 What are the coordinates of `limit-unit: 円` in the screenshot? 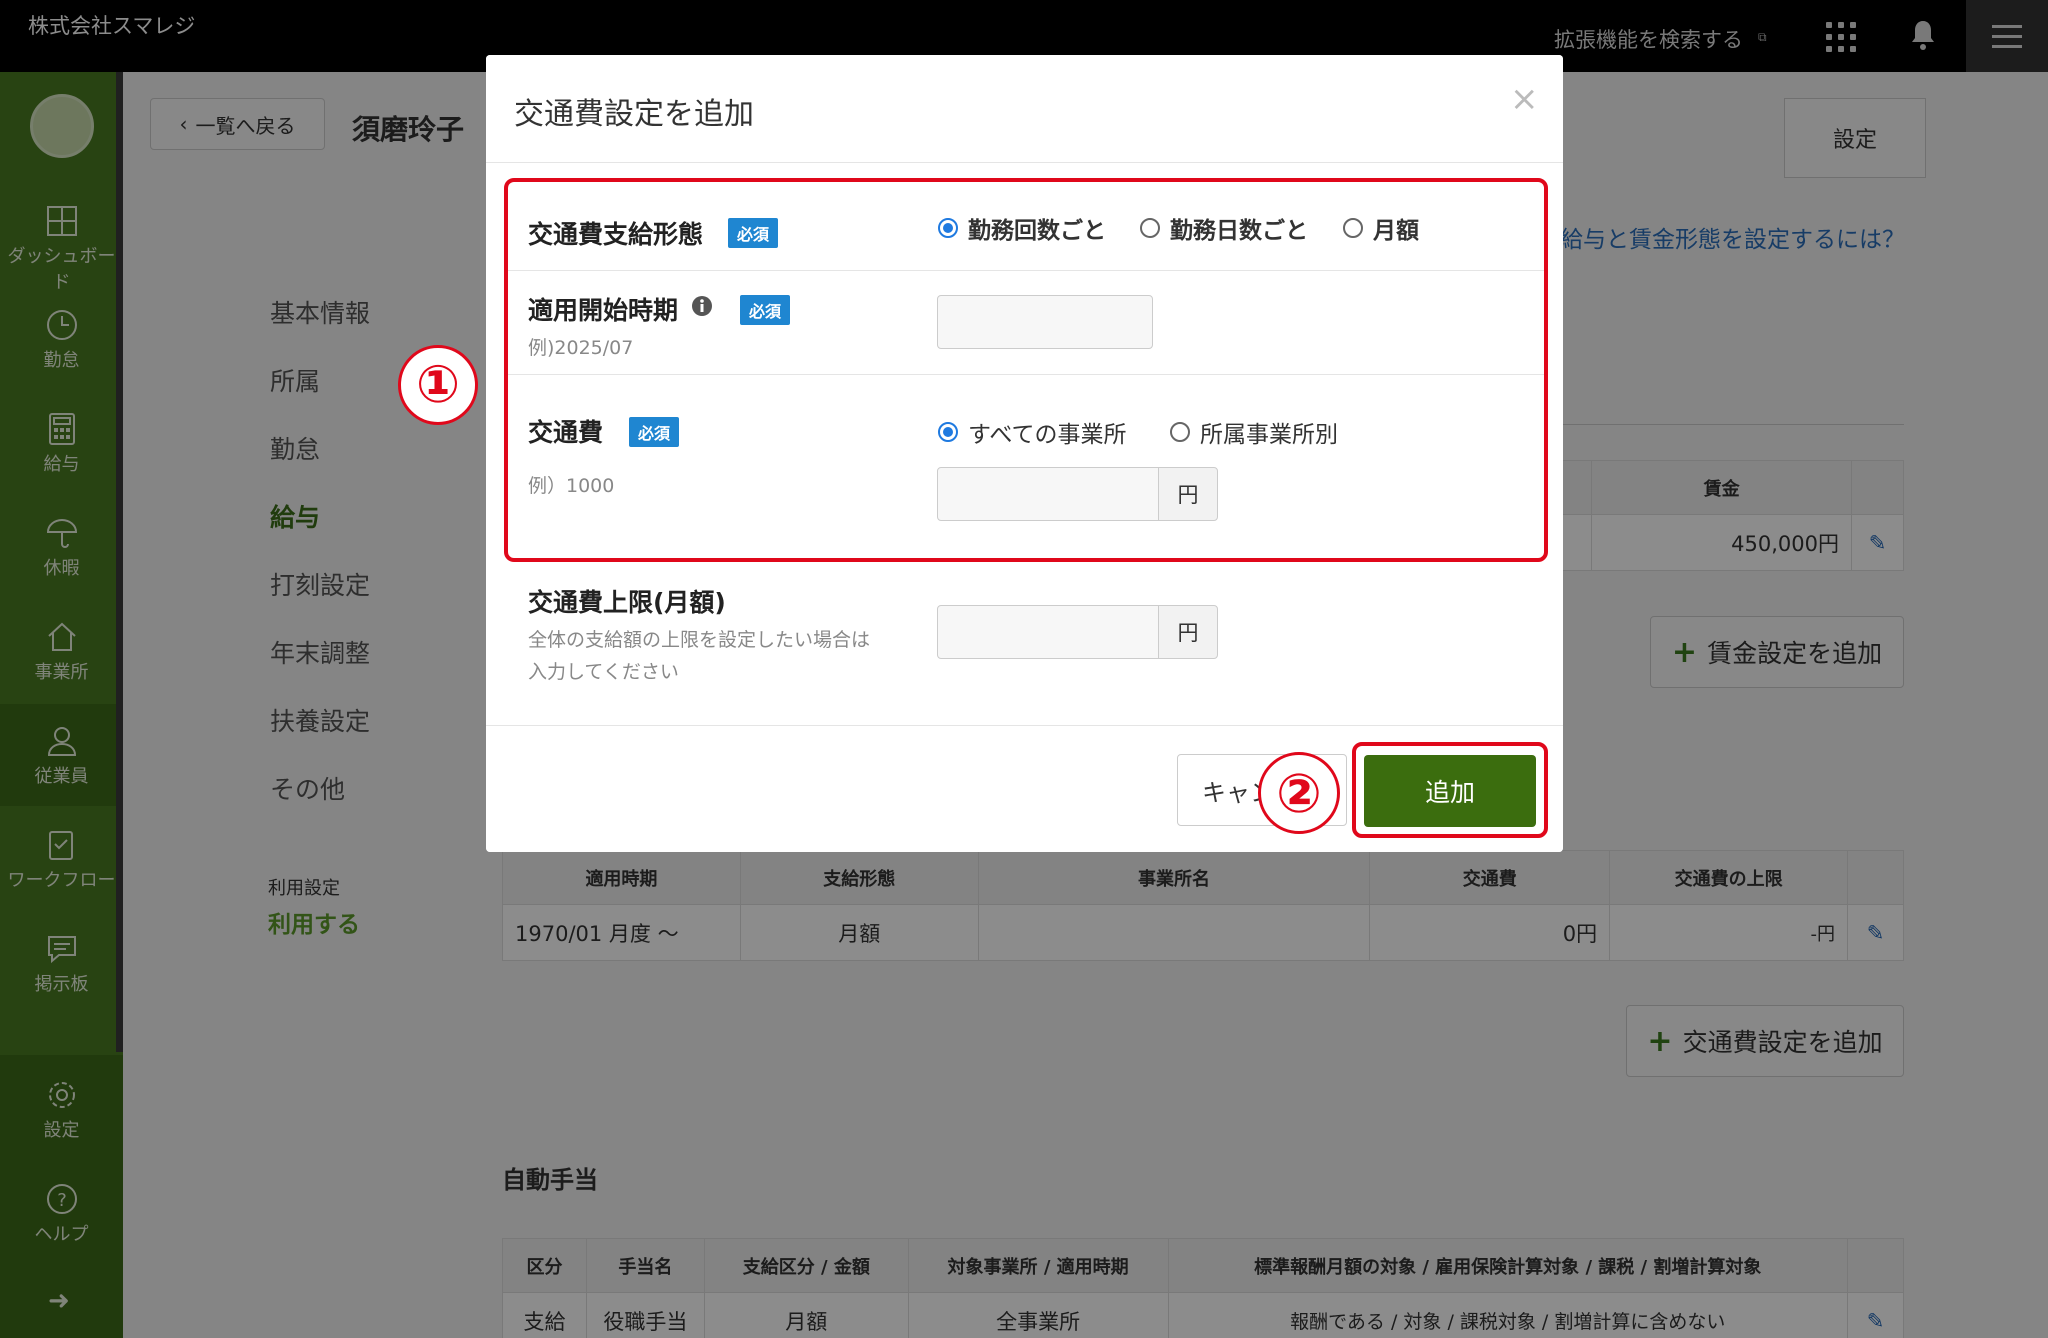 It's located at (1188, 632).